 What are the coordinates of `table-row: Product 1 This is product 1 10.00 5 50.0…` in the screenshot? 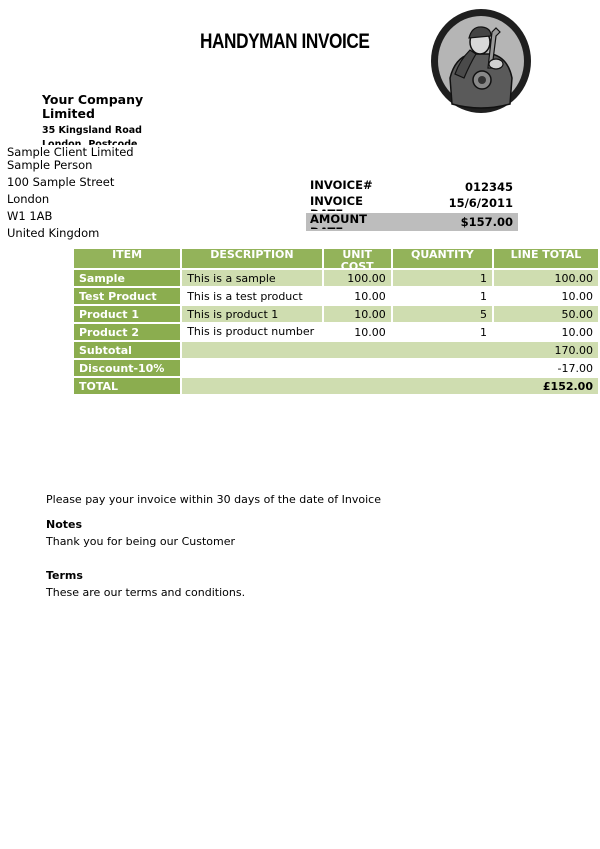 It's located at (336, 314).